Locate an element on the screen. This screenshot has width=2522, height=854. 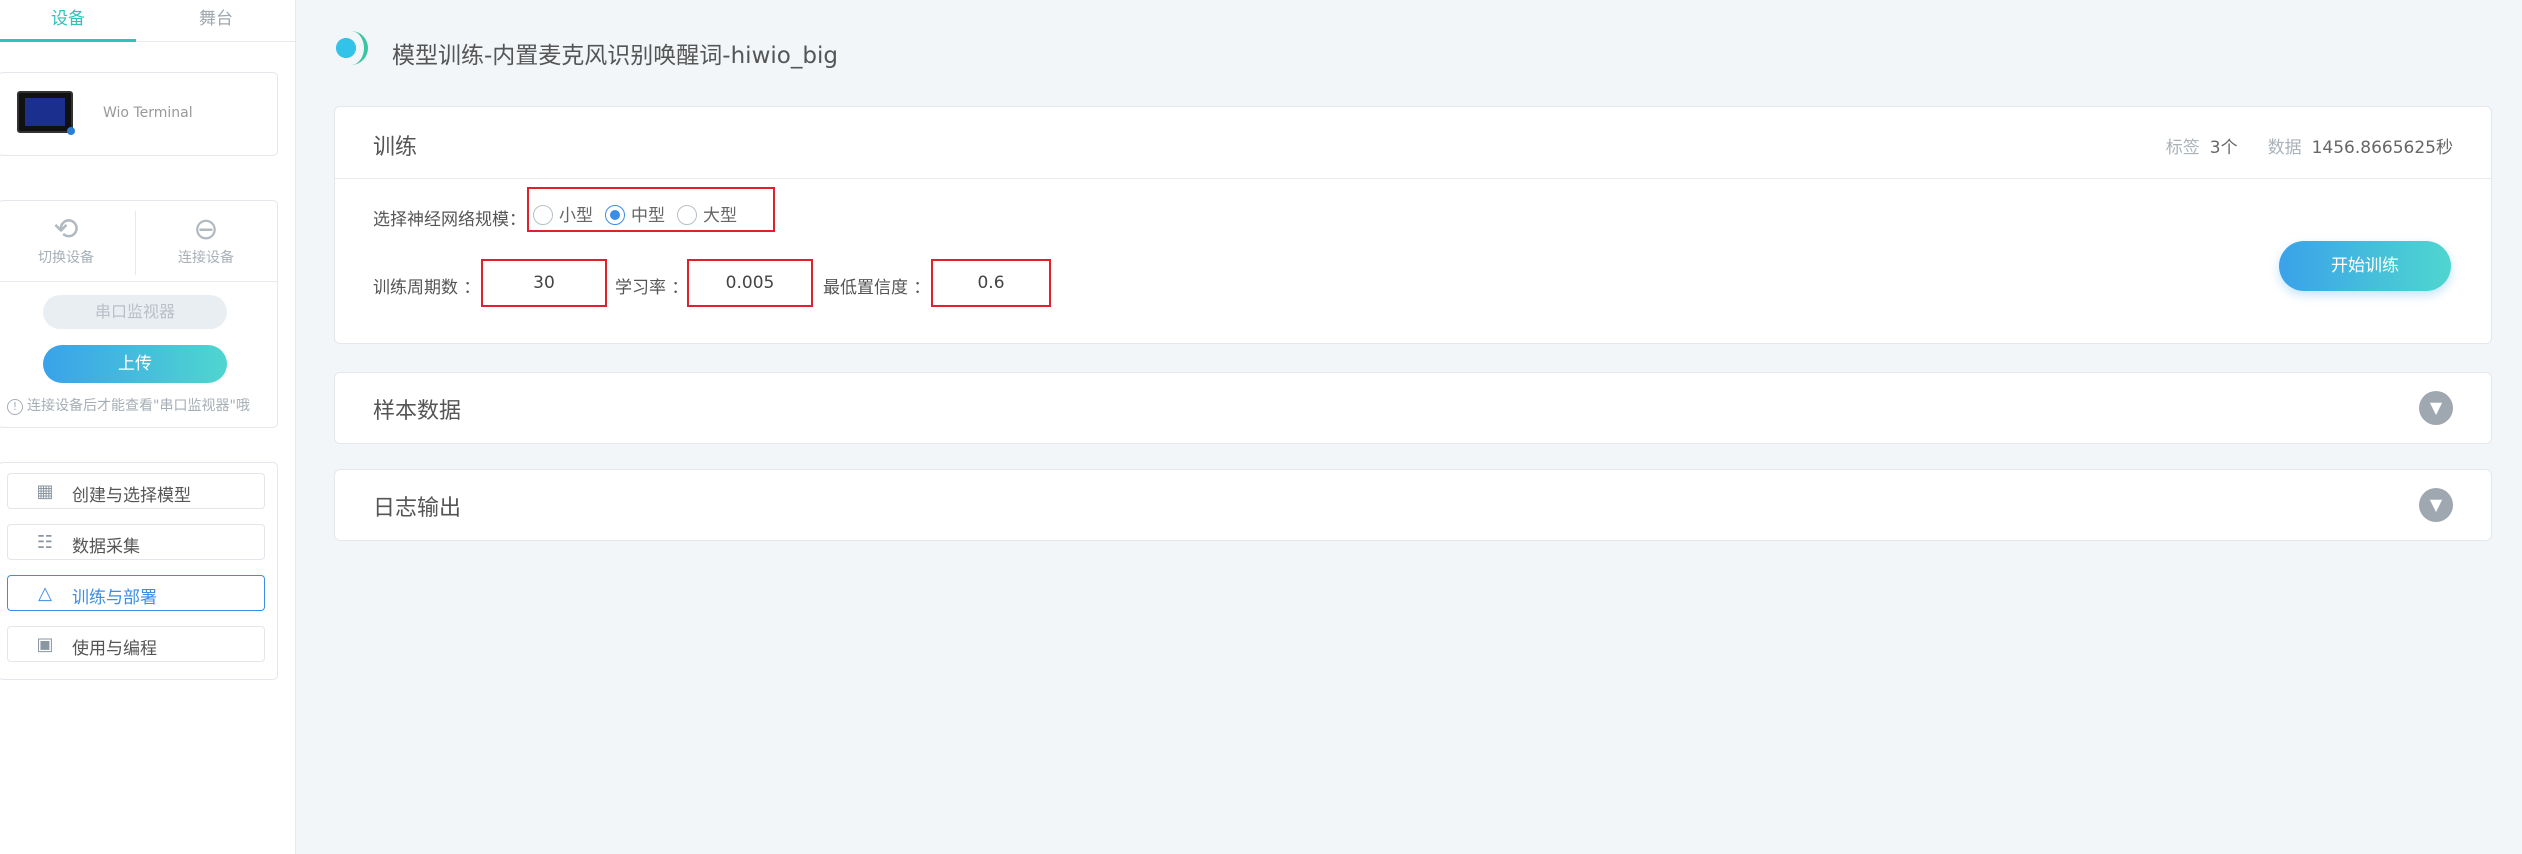
switch-device-button: ⟲ 切换设备 is located at coordinates (66, 242).